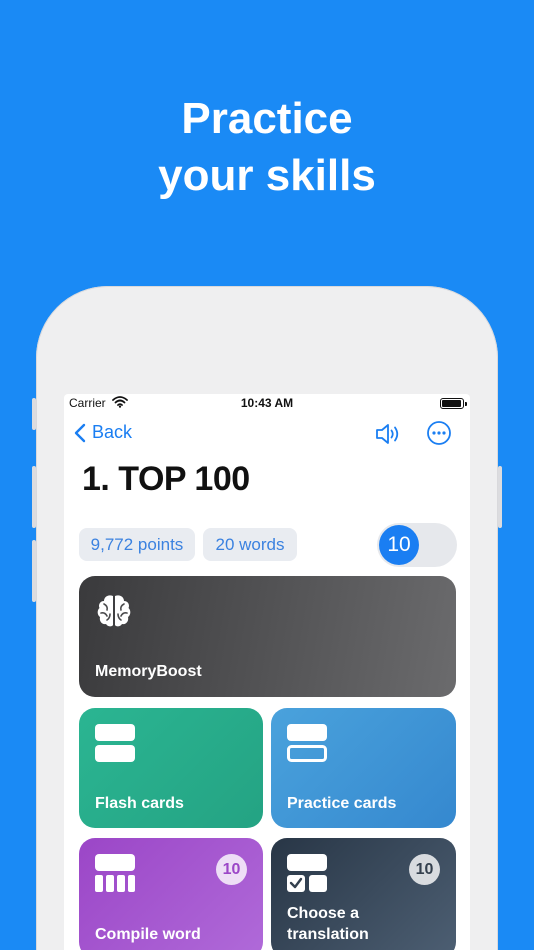 This screenshot has height=950, width=534. I want to click on status-time: 10:43 AM, so click(267, 403).